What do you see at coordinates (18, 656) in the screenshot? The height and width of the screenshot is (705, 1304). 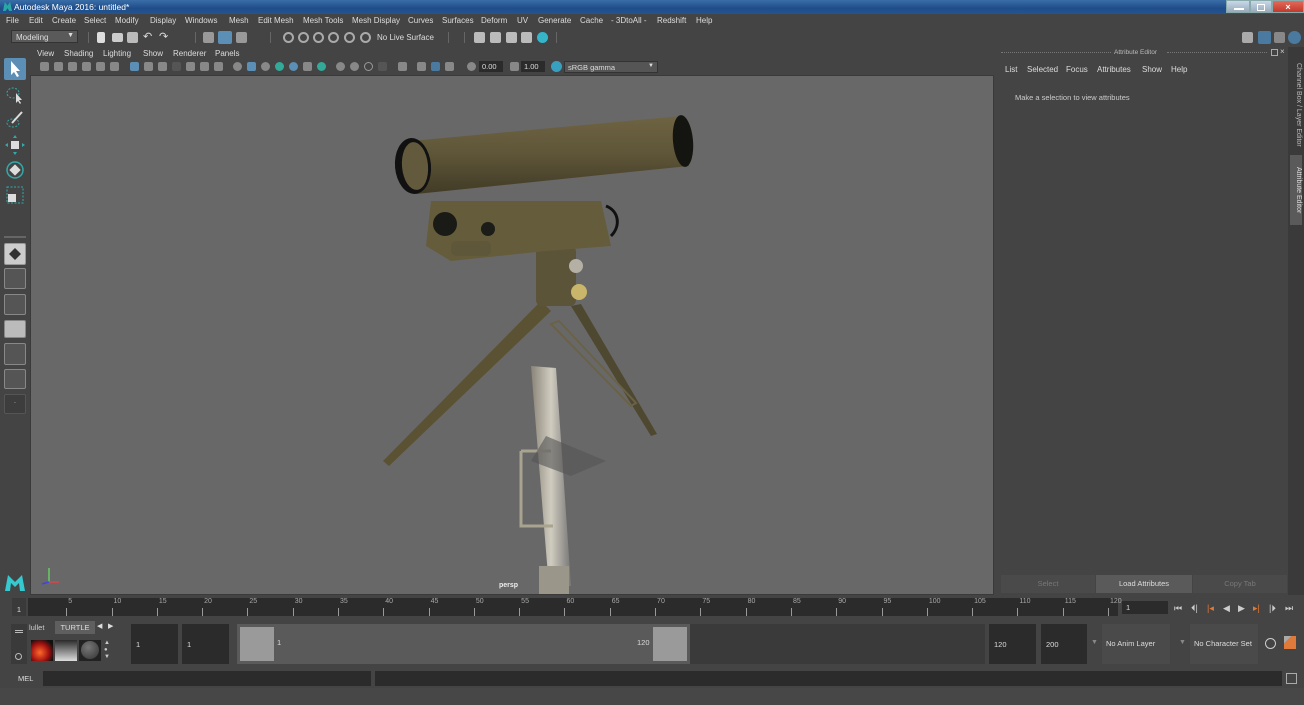 I see `gear-icon` at bounding box center [18, 656].